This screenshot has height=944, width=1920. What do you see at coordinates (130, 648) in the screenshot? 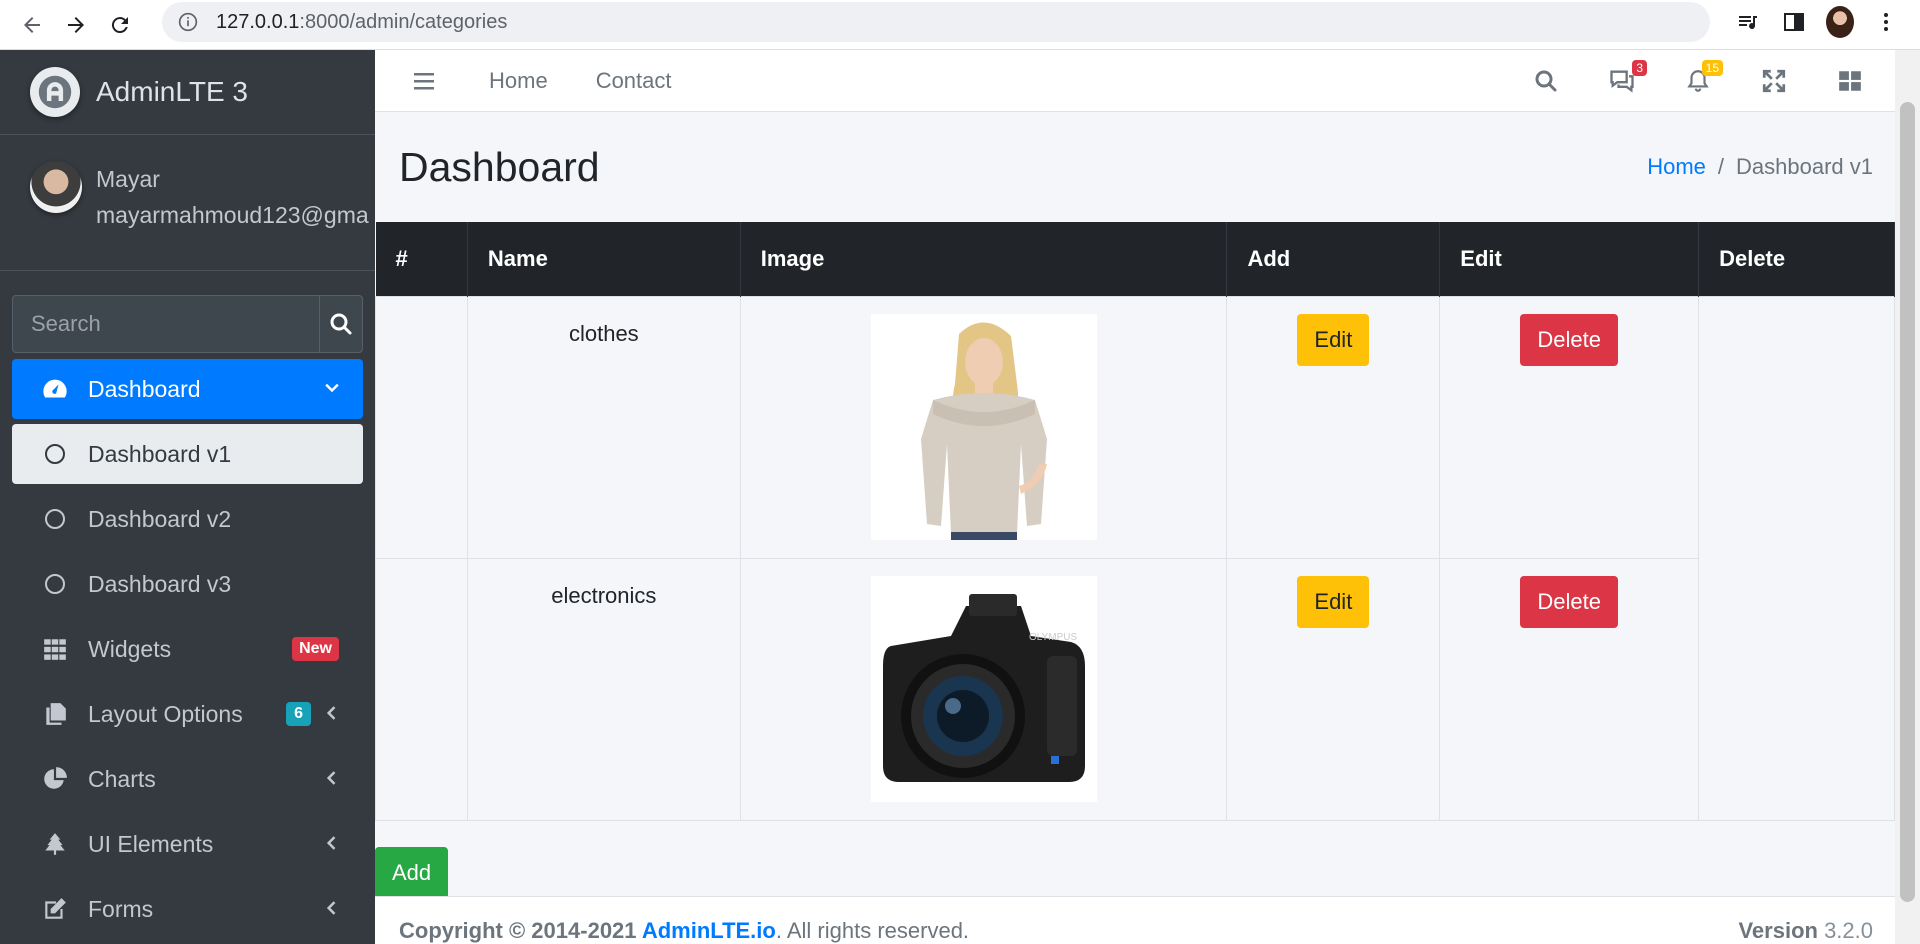
I see `sidebar-item-label: Widgets` at bounding box center [130, 648].